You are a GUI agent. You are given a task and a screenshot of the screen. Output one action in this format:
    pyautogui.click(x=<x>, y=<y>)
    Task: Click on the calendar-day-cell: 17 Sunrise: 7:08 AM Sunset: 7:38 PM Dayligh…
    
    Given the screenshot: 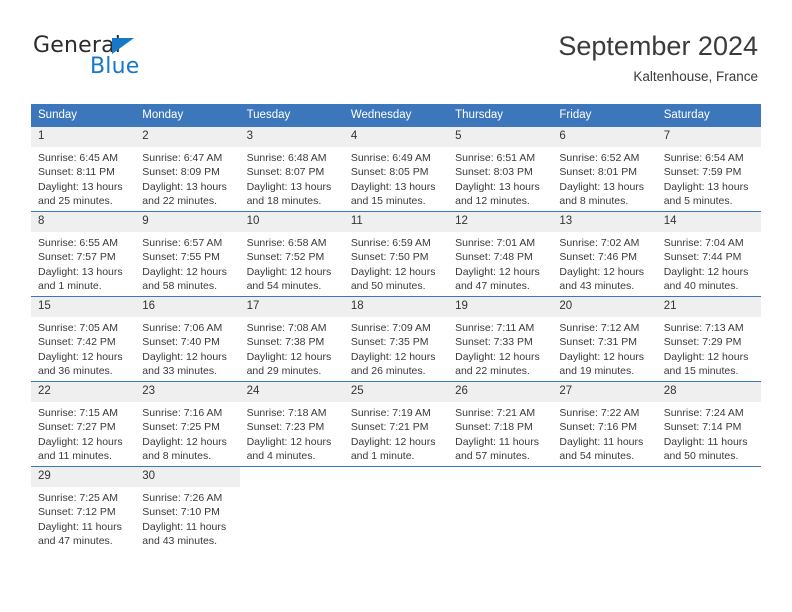 What is the action you would take?
    pyautogui.click(x=291, y=339)
    